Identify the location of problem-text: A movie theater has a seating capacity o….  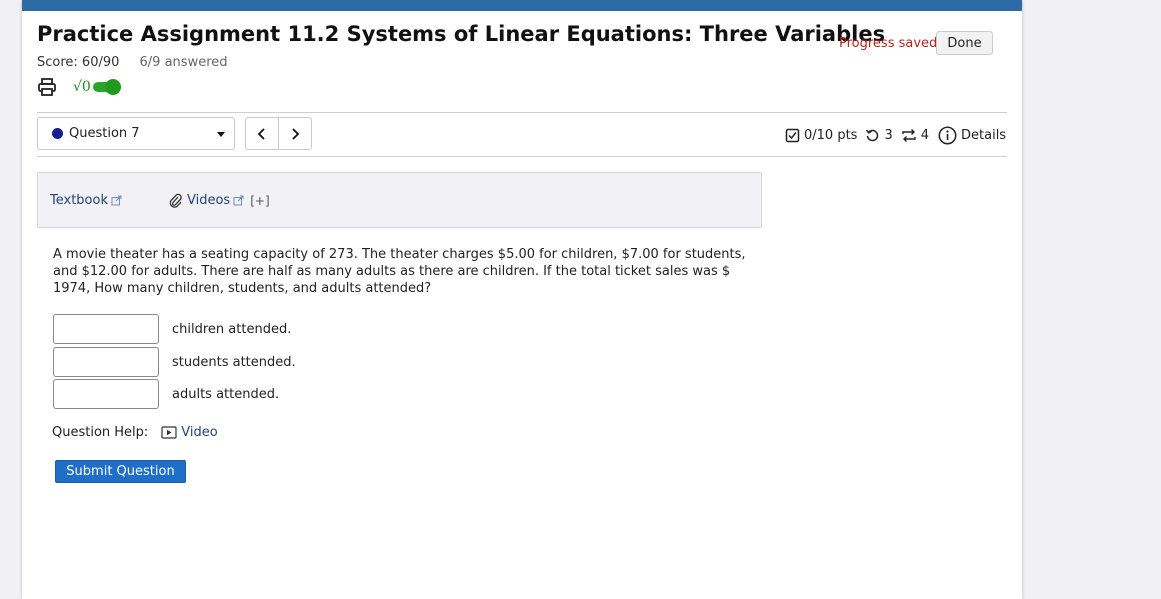
(399, 271).